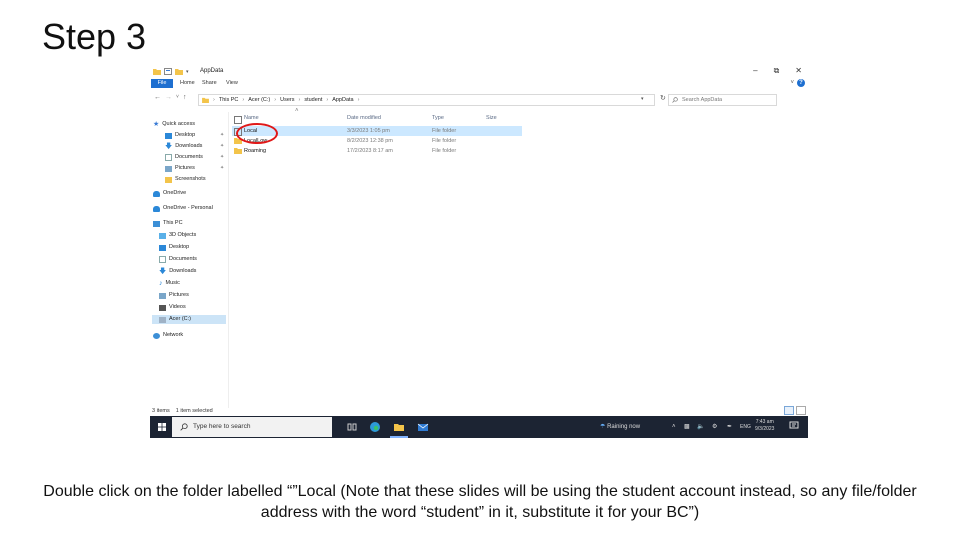  I want to click on battery-icon: ▩, so click(687, 427).